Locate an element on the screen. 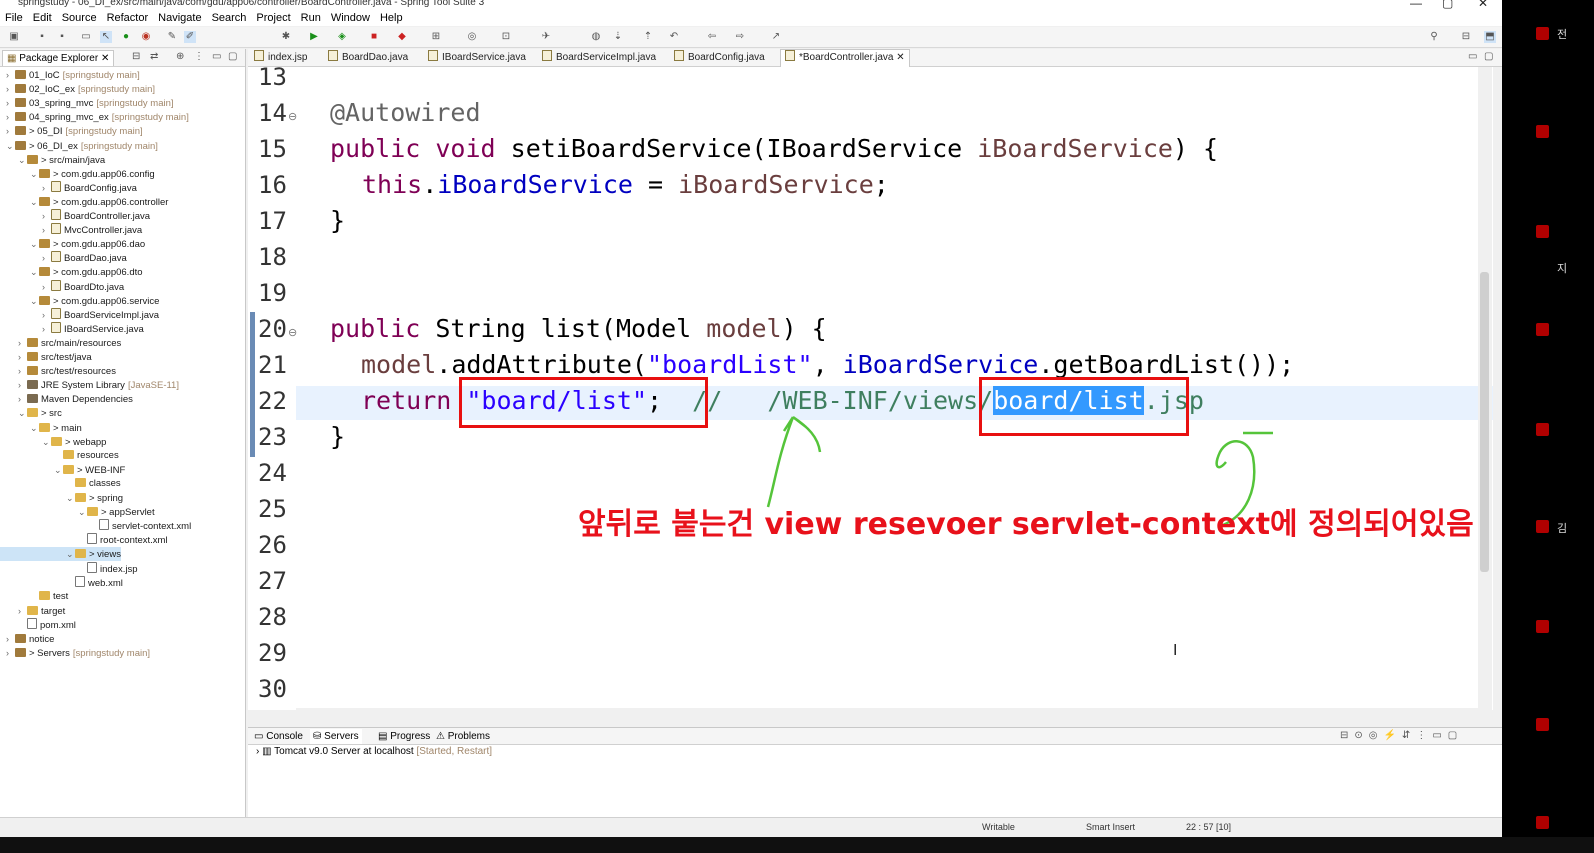 This screenshot has height=853, width=1594. tree-item: ⌄ > WEB-INF is located at coordinates (62, 470).